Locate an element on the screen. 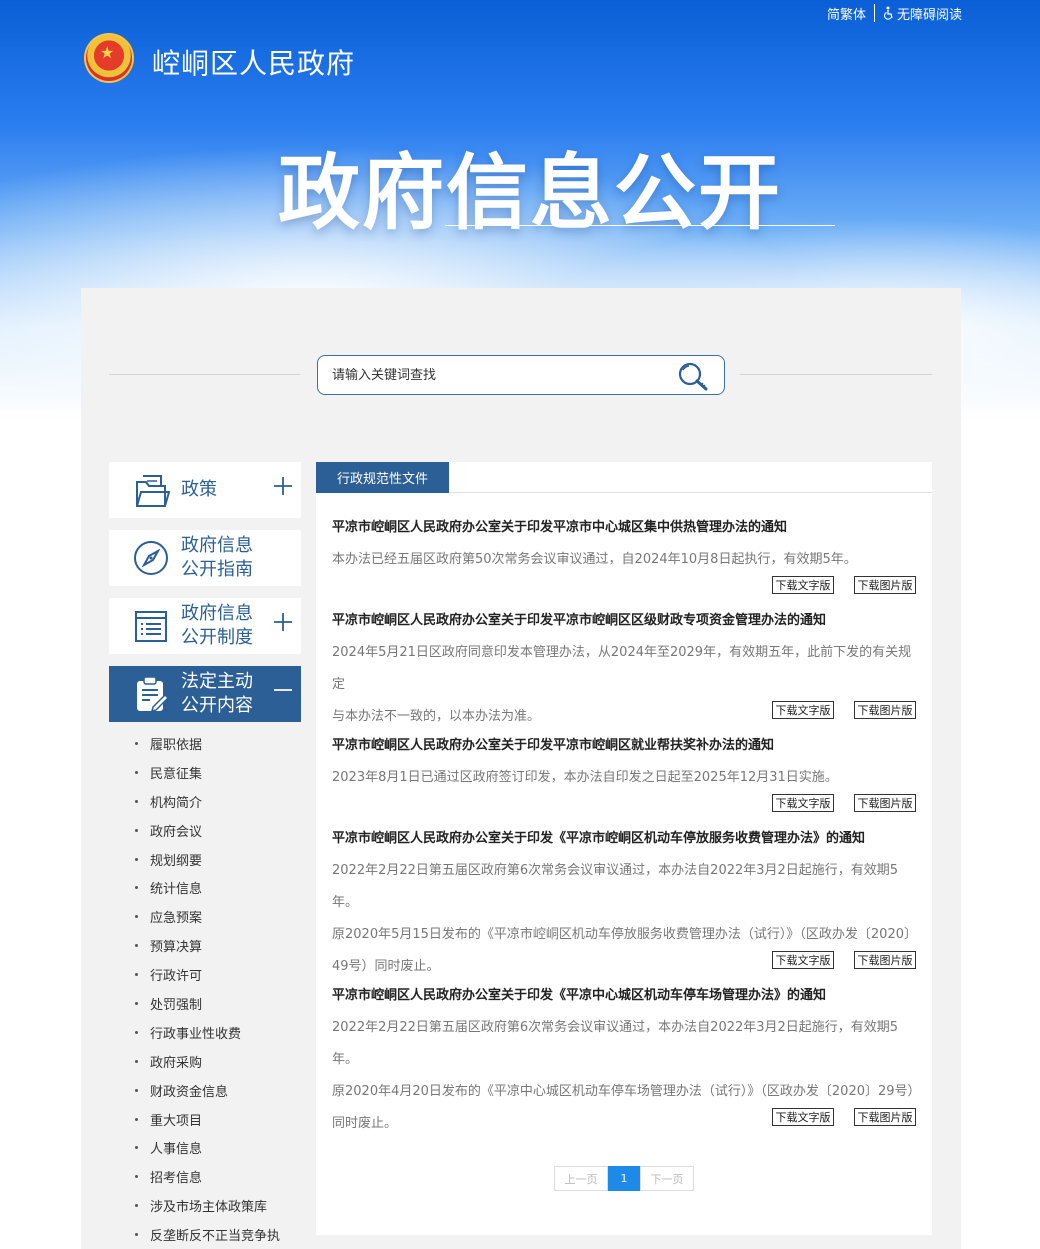 The width and height of the screenshot is (1040, 1249). sidebar-sub-item: 涉及市场主体政策库 is located at coordinates (205, 1205).